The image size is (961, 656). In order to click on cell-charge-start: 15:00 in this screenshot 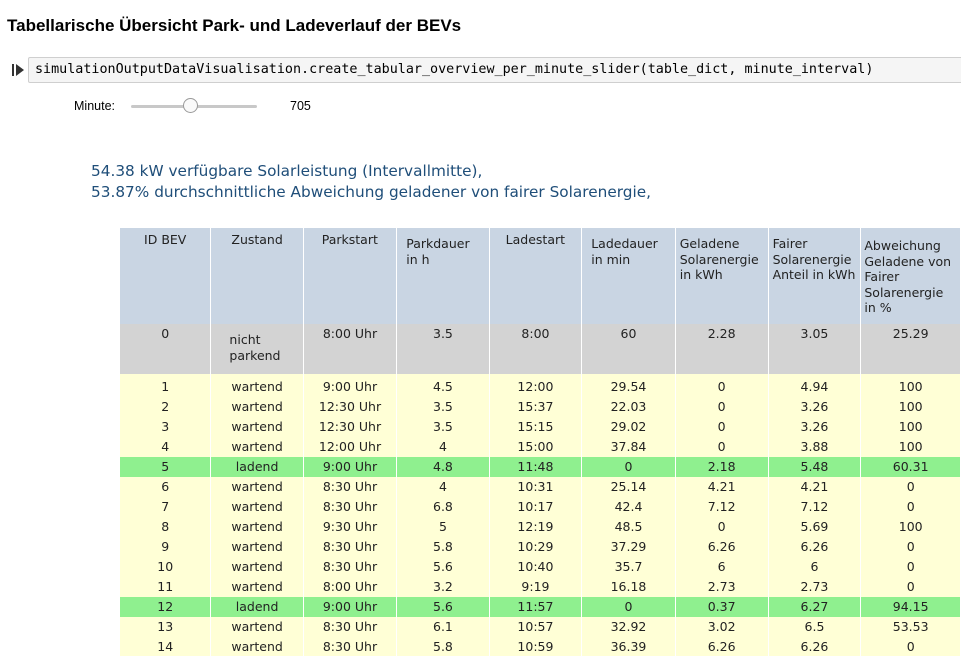, I will do `click(536, 447)`.